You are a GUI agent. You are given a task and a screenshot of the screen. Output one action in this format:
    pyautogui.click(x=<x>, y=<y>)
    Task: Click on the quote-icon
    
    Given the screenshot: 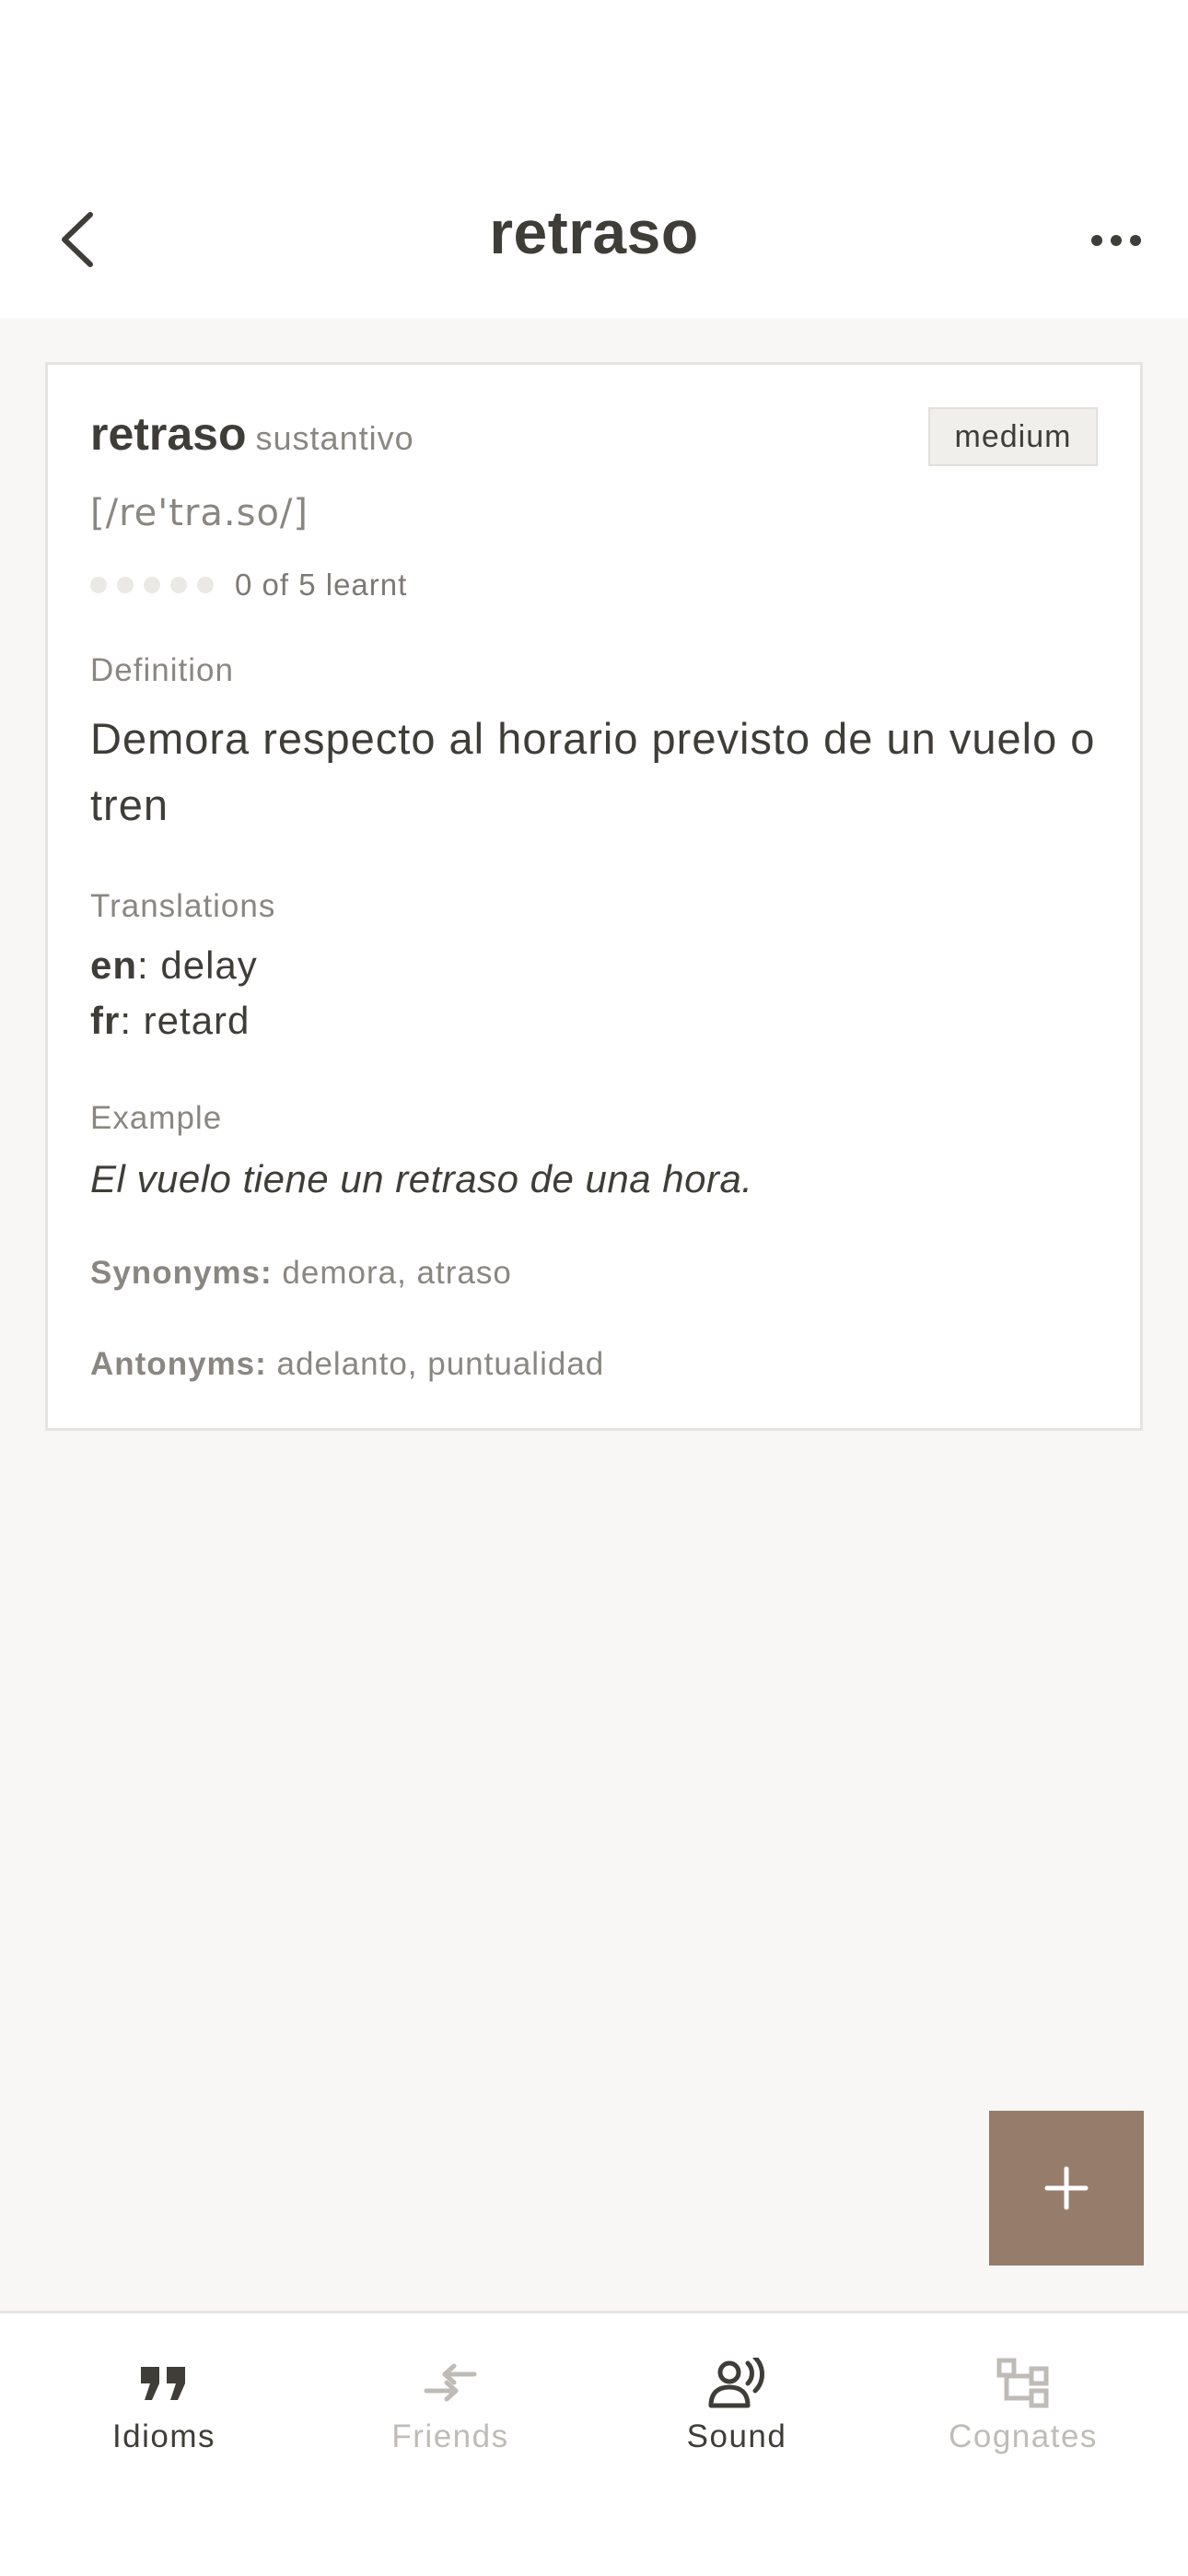 What is the action you would take?
    pyautogui.click(x=163, y=2383)
    